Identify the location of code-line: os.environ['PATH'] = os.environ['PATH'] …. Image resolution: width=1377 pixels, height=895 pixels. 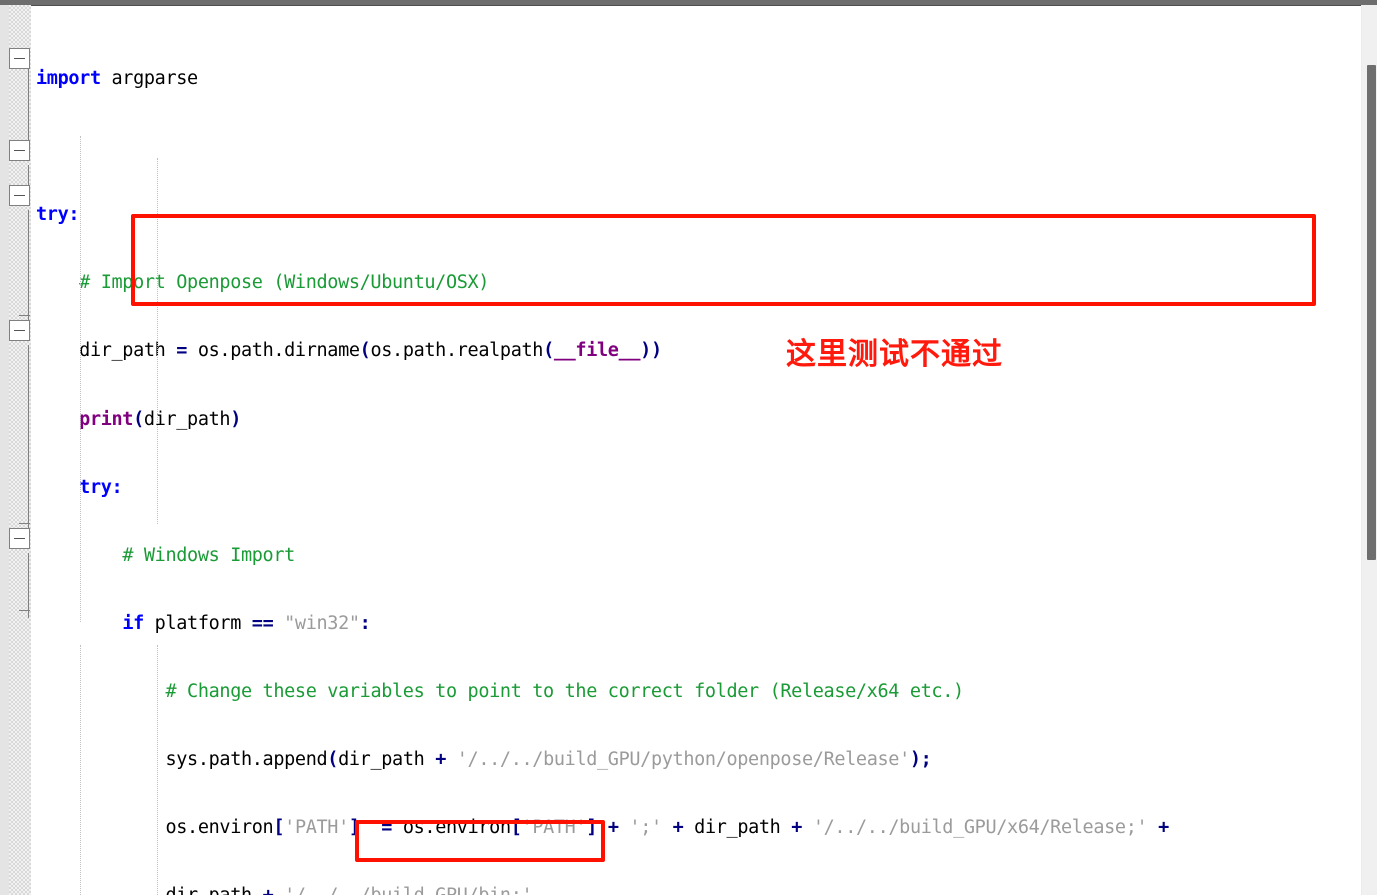
(701, 828).